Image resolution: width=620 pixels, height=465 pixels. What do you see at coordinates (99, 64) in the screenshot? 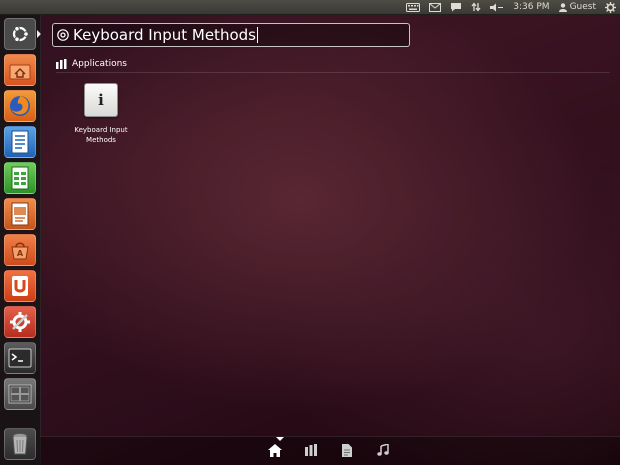
I see `category-label: Applications` at bounding box center [99, 64].